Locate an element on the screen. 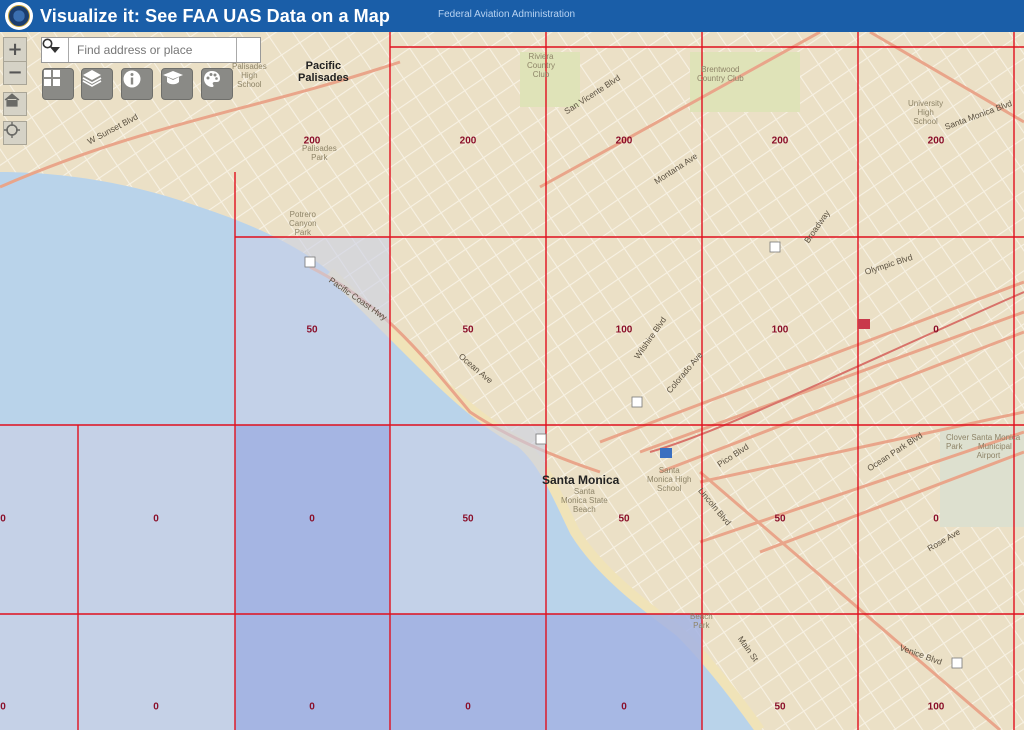  home-button is located at coordinates (15, 104).